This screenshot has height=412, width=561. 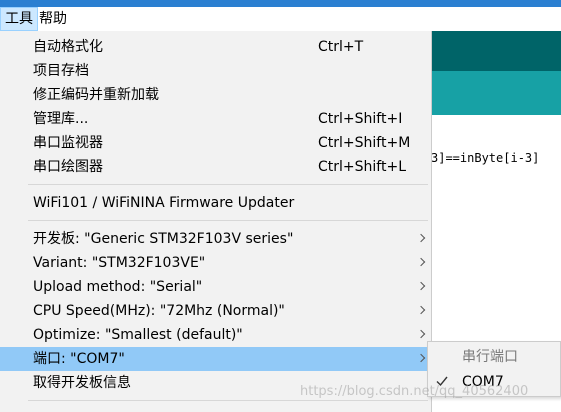 I want to click on menu-item-label: 项目存档, so click(x=61, y=71).